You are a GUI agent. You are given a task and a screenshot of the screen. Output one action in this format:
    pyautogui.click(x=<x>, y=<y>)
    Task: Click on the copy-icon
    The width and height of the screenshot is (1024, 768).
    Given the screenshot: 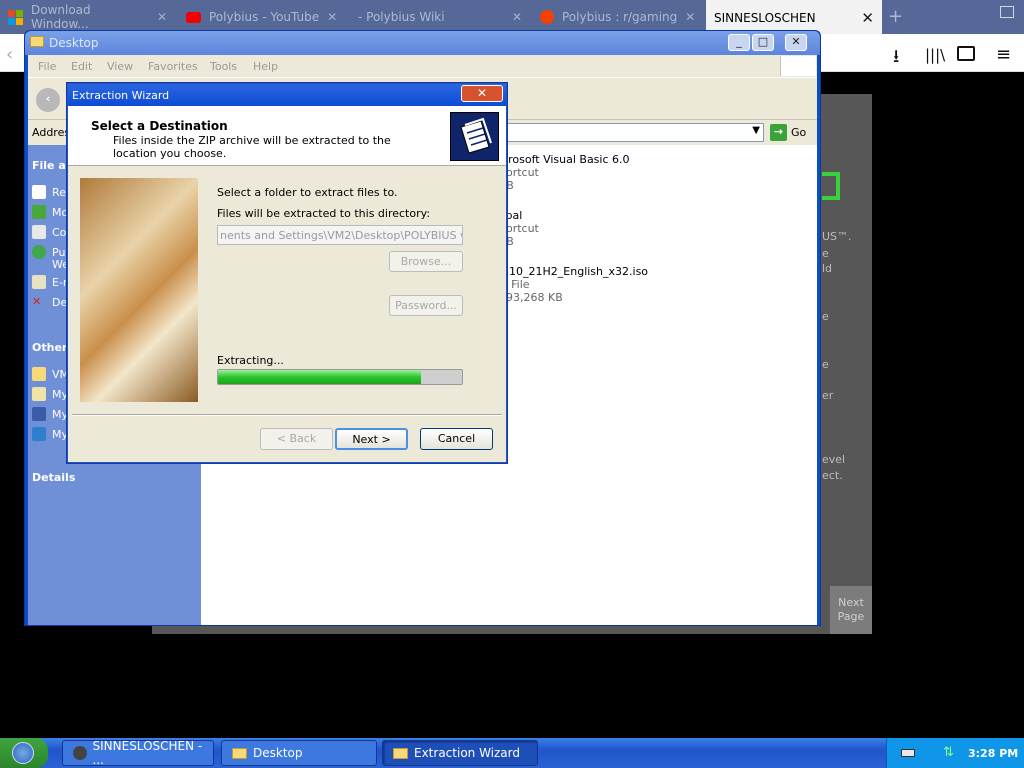 What is the action you would take?
    pyautogui.click(x=39, y=232)
    